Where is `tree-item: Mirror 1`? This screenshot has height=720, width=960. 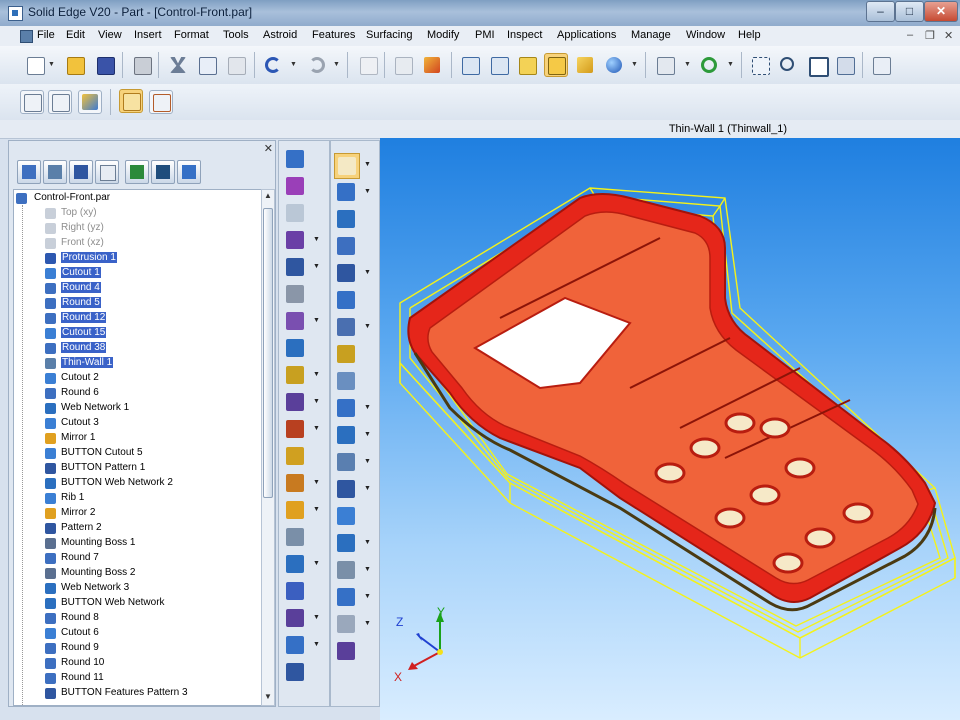 tree-item: Mirror 1 is located at coordinates (134, 438).